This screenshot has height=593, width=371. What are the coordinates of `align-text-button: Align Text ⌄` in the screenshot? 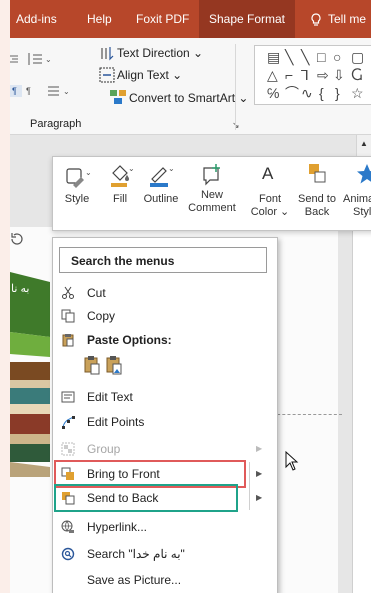 It's located at (149, 75).